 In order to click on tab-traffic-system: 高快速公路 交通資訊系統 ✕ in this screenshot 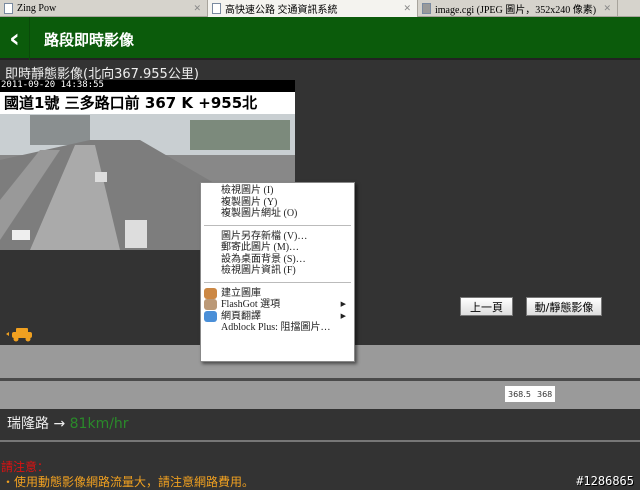, I will do `click(313, 8)`.